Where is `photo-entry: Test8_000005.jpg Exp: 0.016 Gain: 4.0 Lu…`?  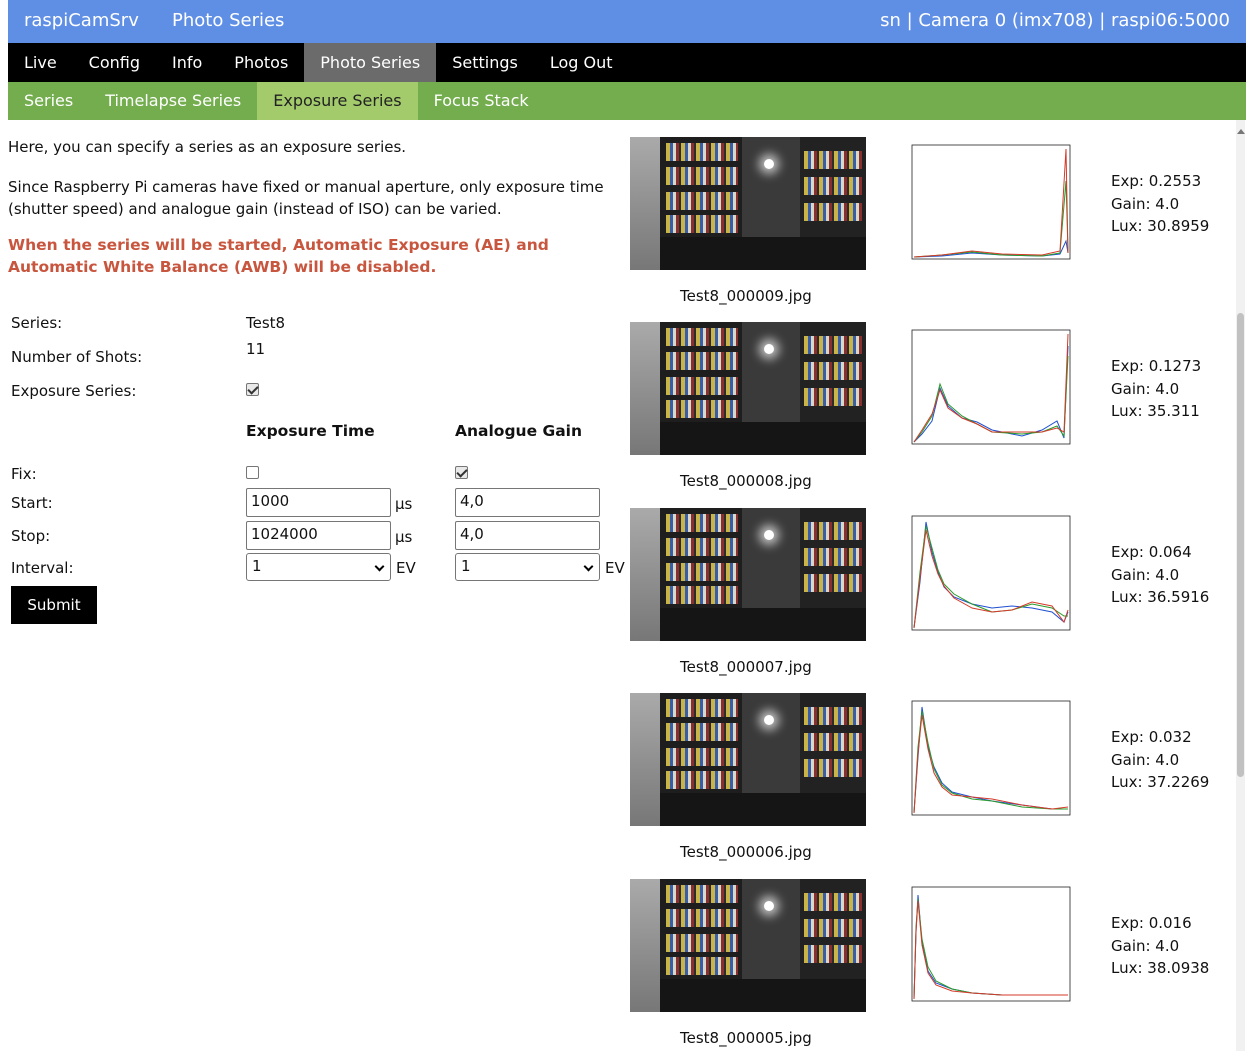
photo-entry: Test8_000005.jpg Exp: 0.016 Gain: 4.0 Lu… is located at coordinates (935, 971).